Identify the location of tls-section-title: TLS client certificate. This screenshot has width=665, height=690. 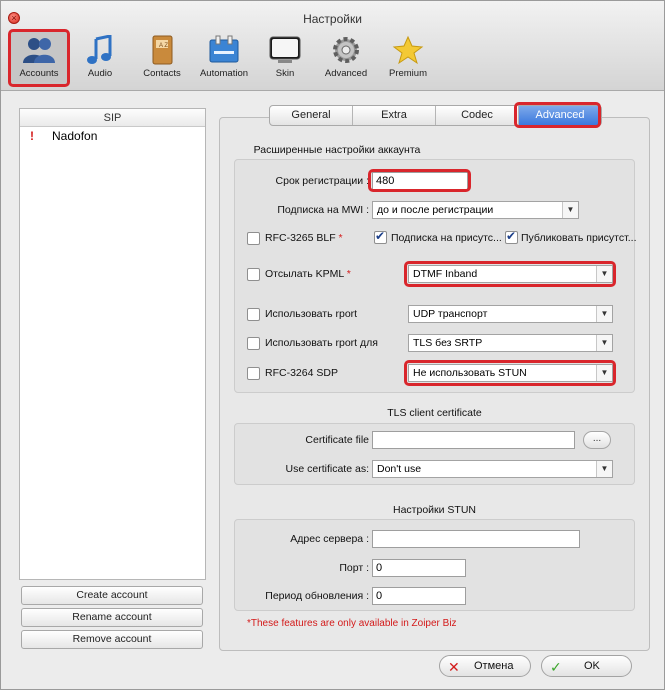
(434, 413).